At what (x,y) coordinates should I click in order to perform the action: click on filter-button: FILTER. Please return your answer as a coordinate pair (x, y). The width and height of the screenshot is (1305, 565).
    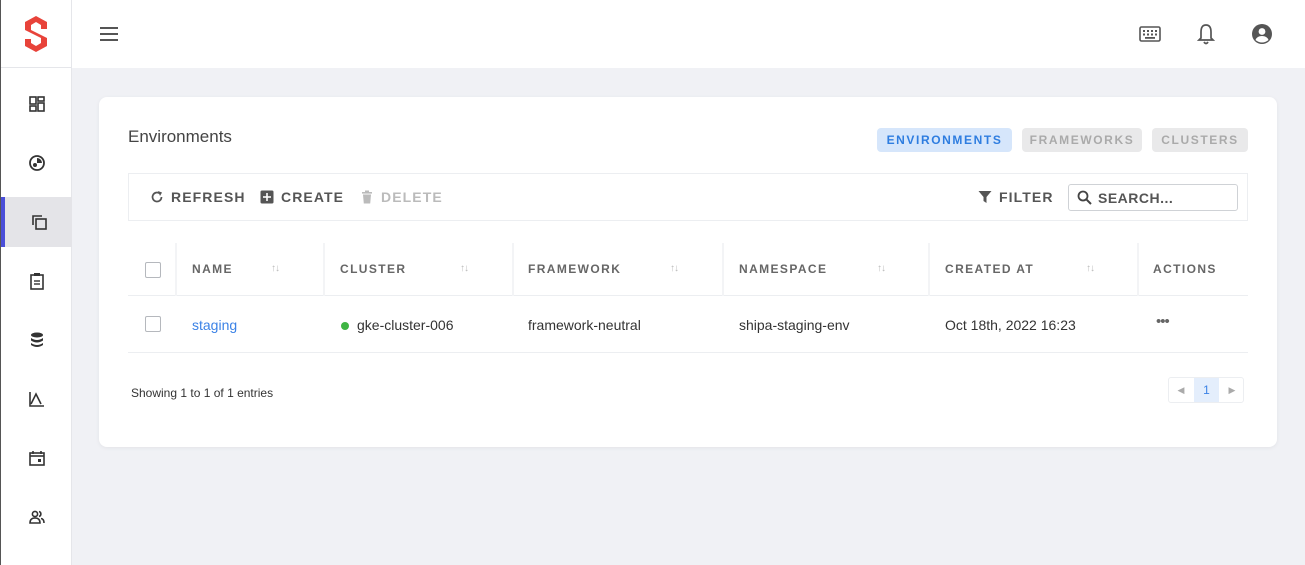
    Looking at the image, I should click on (1016, 197).